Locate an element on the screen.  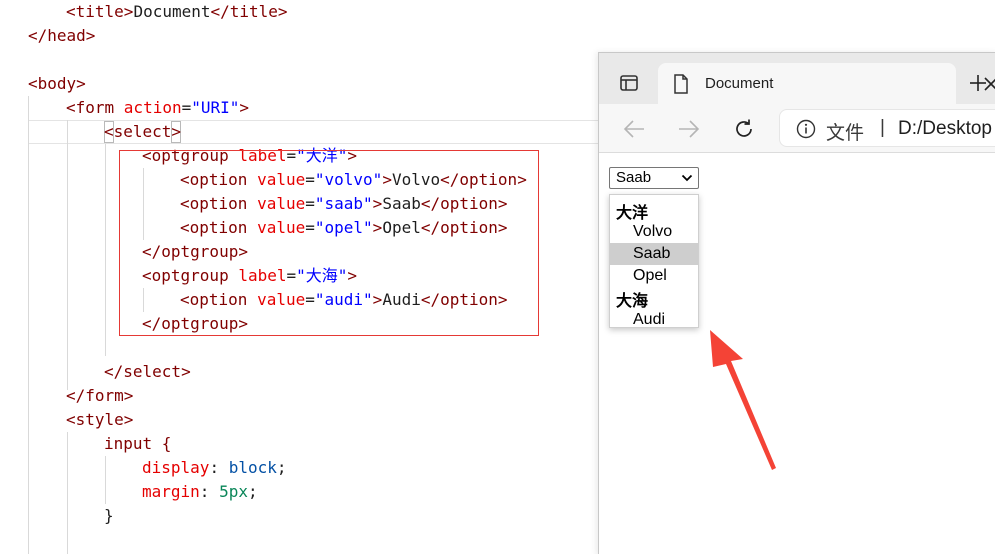
code-token: </head> is located at coordinates (62, 35).